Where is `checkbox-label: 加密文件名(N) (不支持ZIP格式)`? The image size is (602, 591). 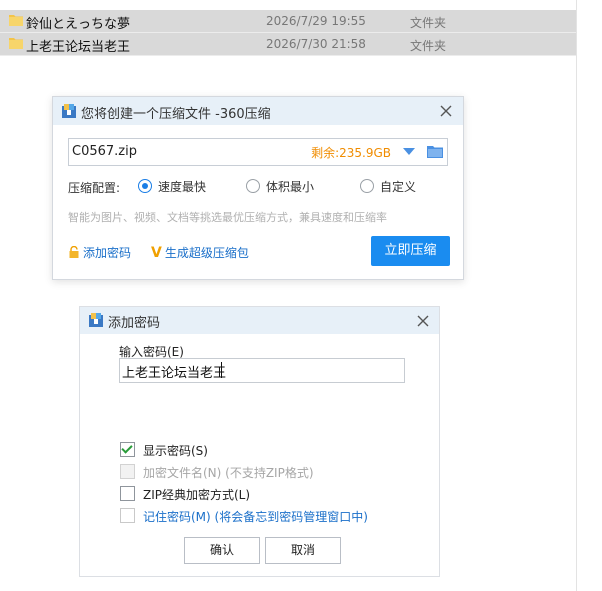 checkbox-label: 加密文件名(N) (不支持ZIP格式) is located at coordinates (228, 473).